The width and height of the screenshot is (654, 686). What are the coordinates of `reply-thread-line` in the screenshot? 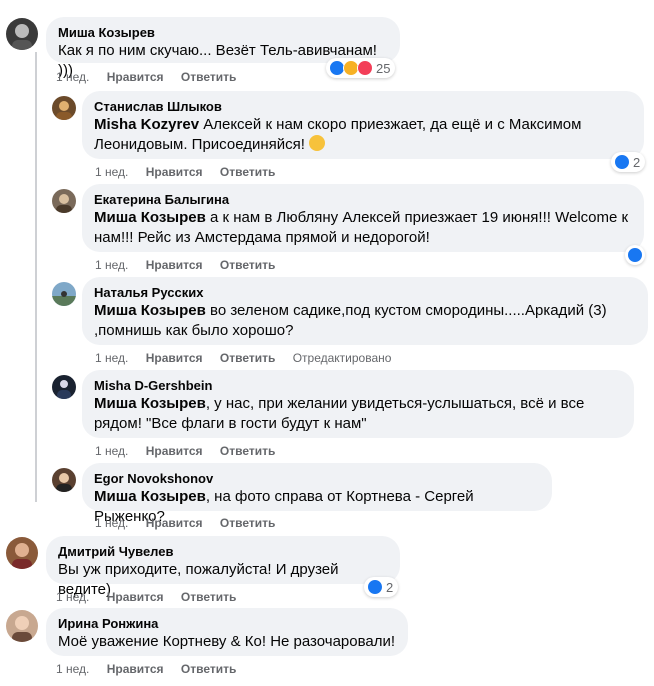 It's located at (36, 277).